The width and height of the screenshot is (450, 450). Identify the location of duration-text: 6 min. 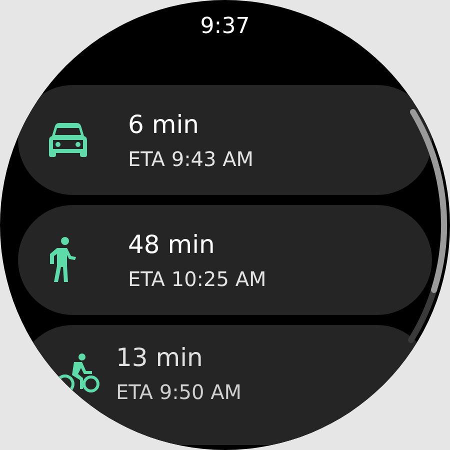
(164, 124).